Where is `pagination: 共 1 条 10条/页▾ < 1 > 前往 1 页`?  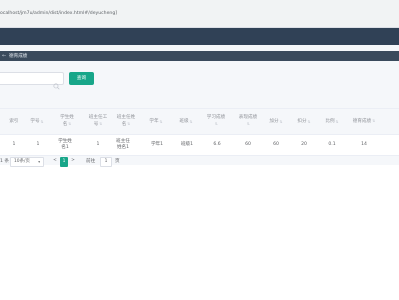
pagination: 共 1 条 10条/页▾ < 1 > 前往 1 页 is located at coordinates (70, 163).